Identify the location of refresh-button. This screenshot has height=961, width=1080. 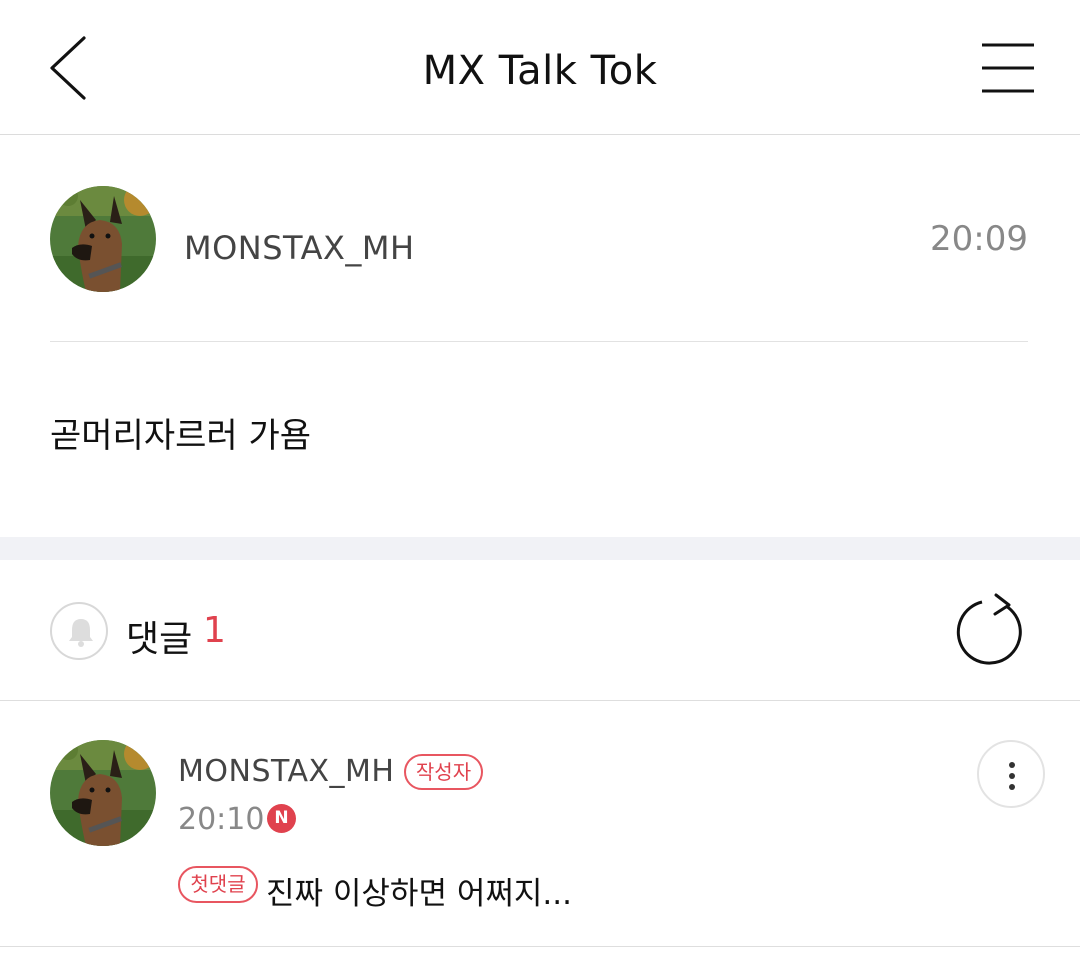
(990, 632).